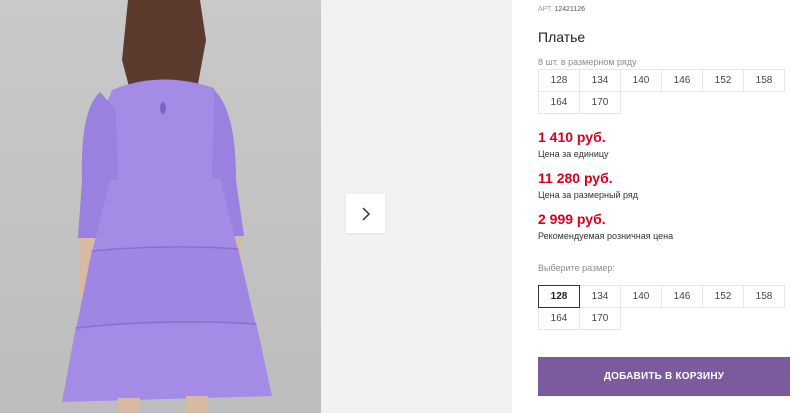  Describe the element at coordinates (641, 80) in the screenshot. I see `size-row-cell: 140` at that location.